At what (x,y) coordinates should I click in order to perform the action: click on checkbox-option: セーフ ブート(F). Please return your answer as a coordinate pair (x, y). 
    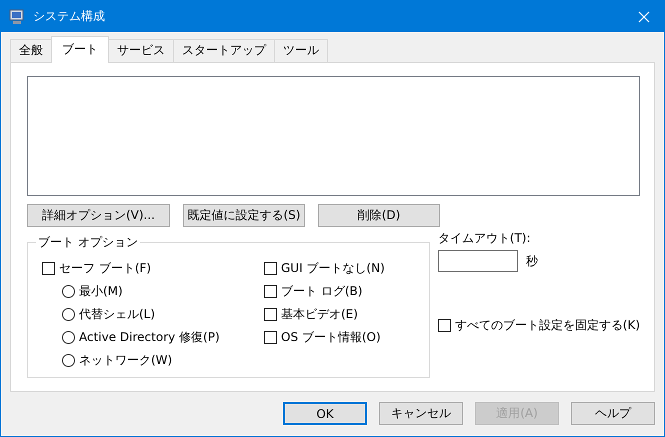
    Looking at the image, I should click on (153, 268).